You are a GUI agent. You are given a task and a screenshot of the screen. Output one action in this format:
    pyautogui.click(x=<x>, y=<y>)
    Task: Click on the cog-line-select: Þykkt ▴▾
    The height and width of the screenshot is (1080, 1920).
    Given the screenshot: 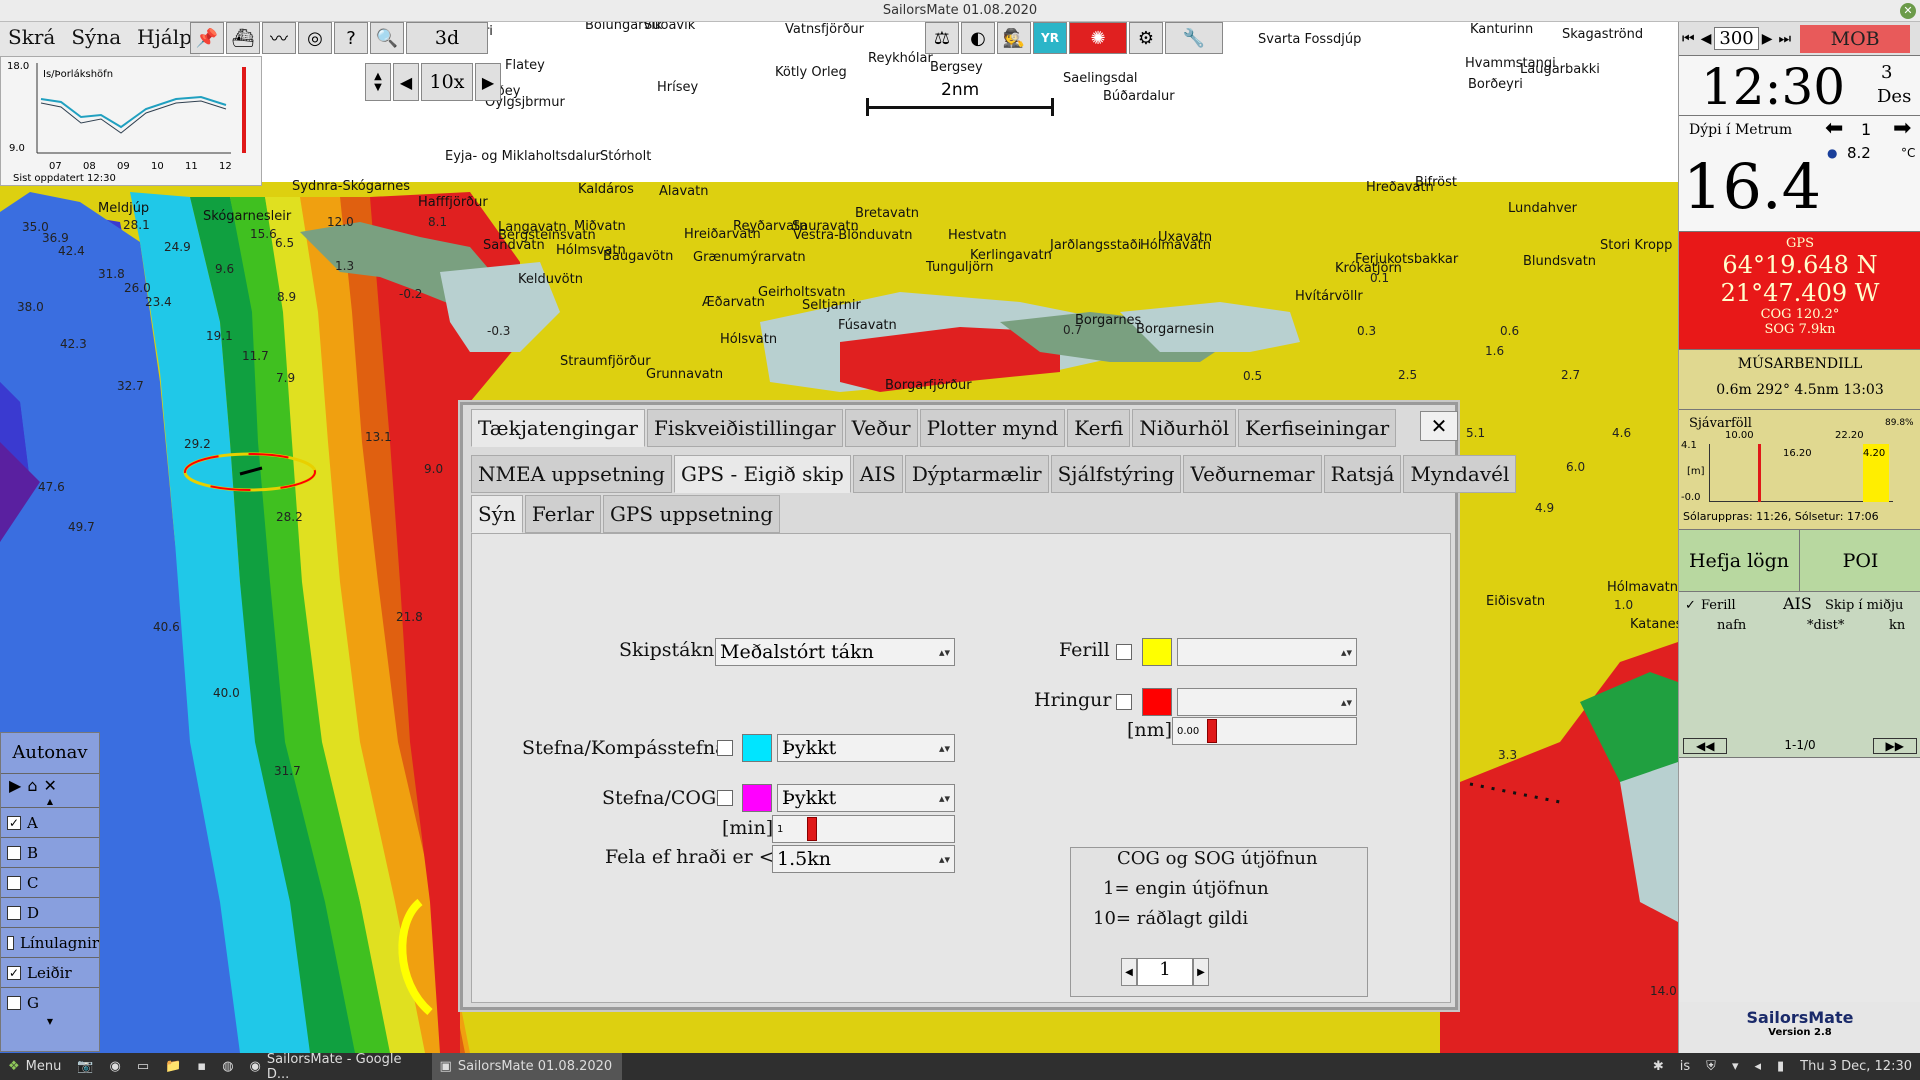 What is the action you would take?
    pyautogui.click(x=866, y=798)
    